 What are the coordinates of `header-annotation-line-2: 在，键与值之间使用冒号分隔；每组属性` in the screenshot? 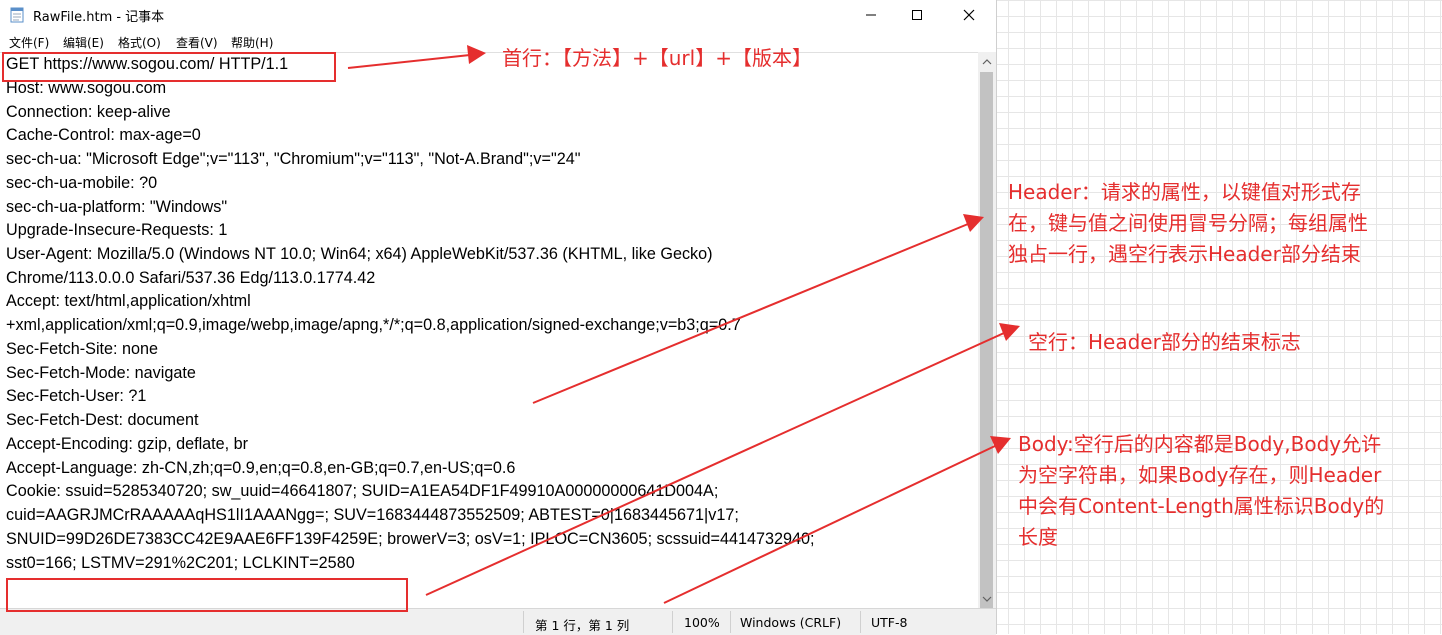 It's located at (1188, 223).